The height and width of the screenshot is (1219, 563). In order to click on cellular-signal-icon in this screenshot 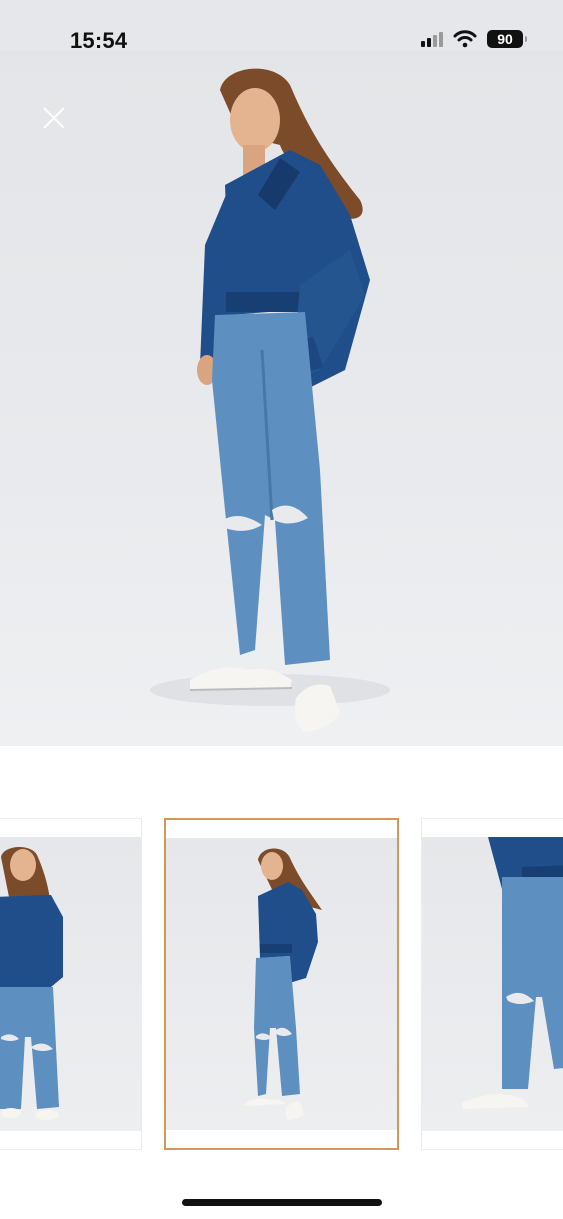, I will do `click(432, 39)`.